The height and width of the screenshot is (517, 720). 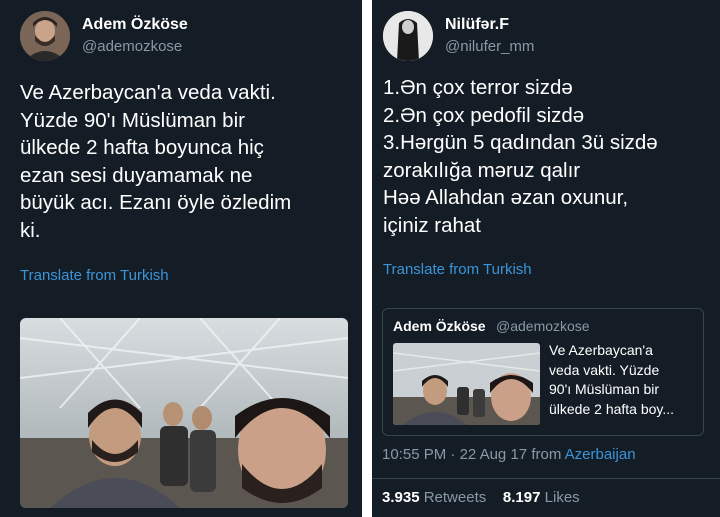 What do you see at coordinates (401, 497) in the screenshot?
I see `retweets-count: 3.935` at bounding box center [401, 497].